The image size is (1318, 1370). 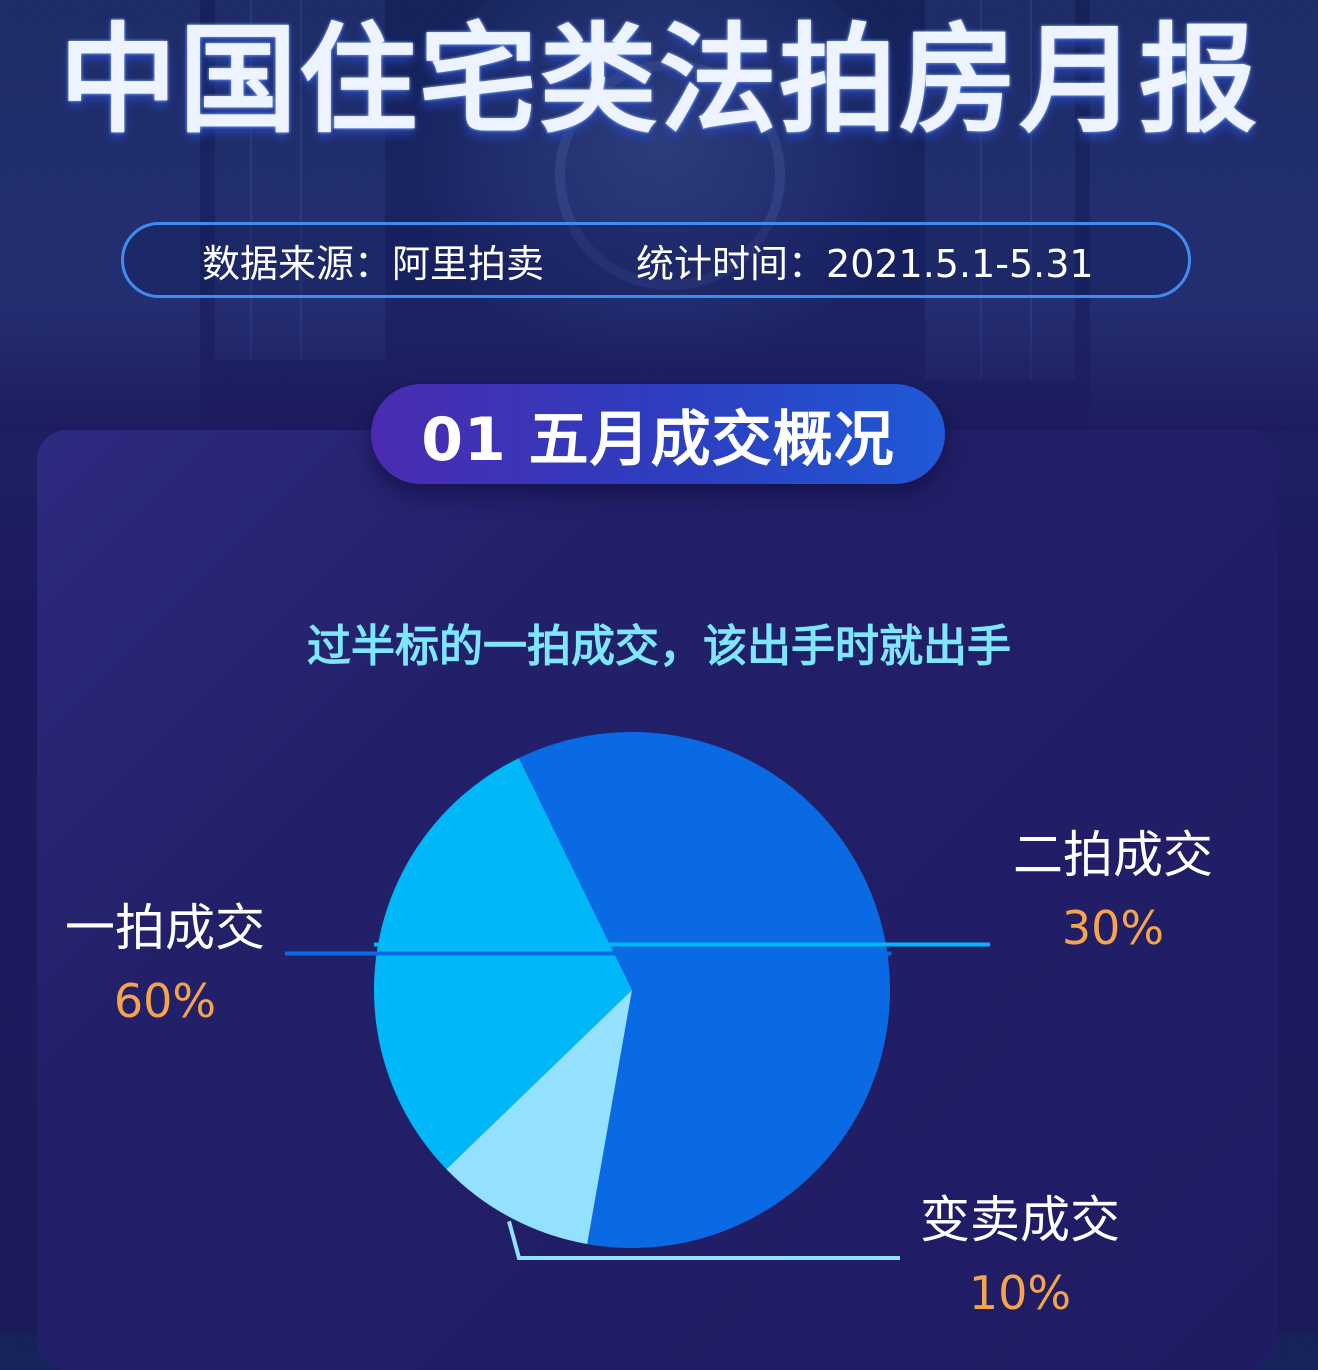 What do you see at coordinates (1020, 1220) in the screenshot?
I see `slice-label: 变卖成交` at bounding box center [1020, 1220].